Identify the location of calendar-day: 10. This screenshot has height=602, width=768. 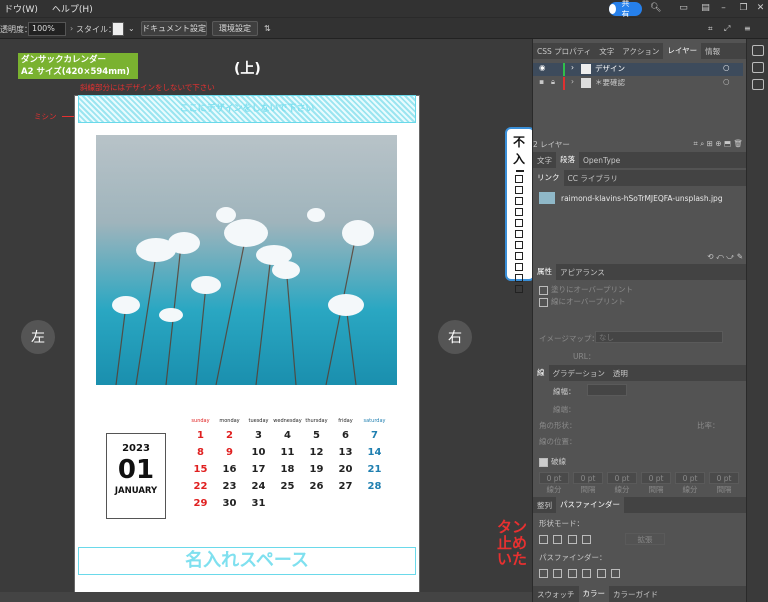
(258, 452).